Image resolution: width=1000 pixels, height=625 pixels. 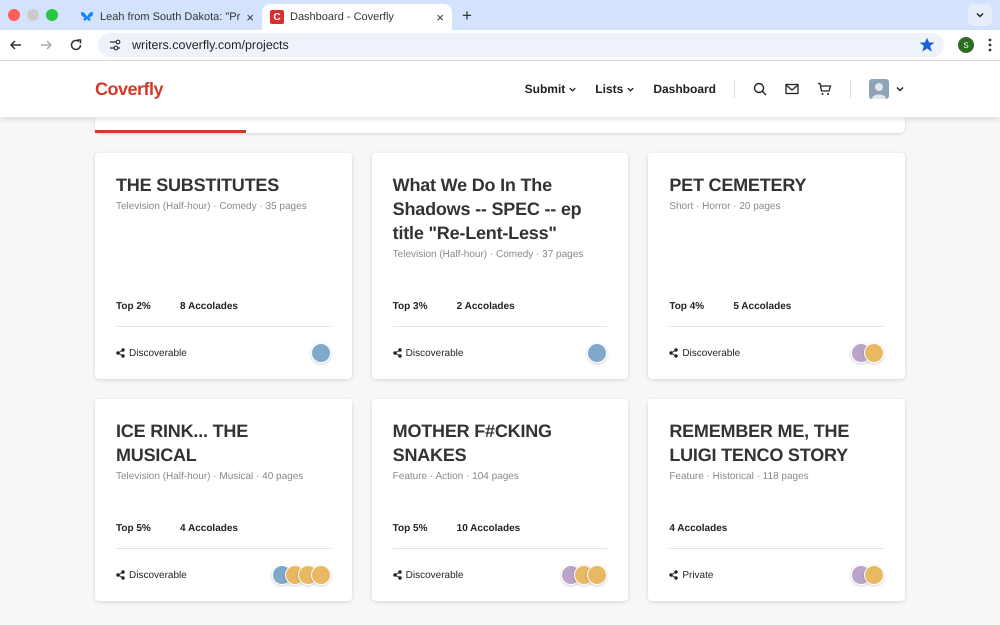 I want to click on browser-tab: C Dashboard - Coverfly ×, so click(x=357, y=17).